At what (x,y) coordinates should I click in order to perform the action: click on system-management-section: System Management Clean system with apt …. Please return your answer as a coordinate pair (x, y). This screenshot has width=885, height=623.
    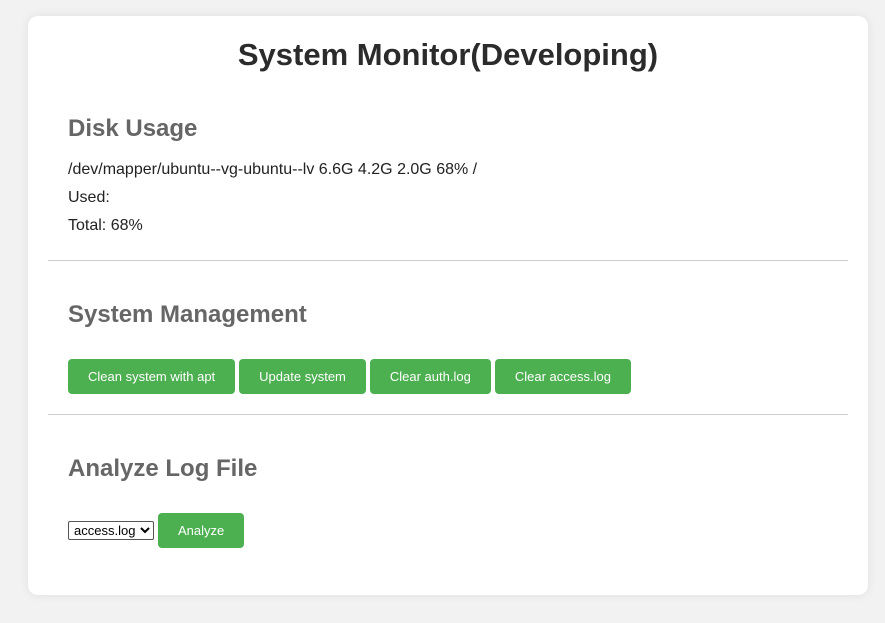
    Looking at the image, I should click on (448, 347).